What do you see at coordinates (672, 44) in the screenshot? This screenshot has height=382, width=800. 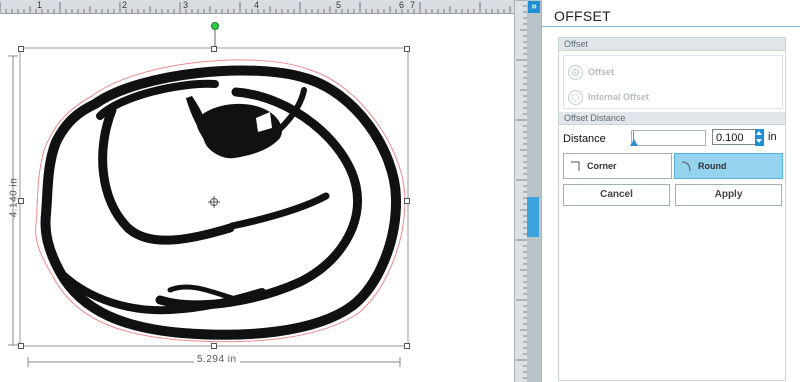 I see `offset-section-header: Offset` at bounding box center [672, 44].